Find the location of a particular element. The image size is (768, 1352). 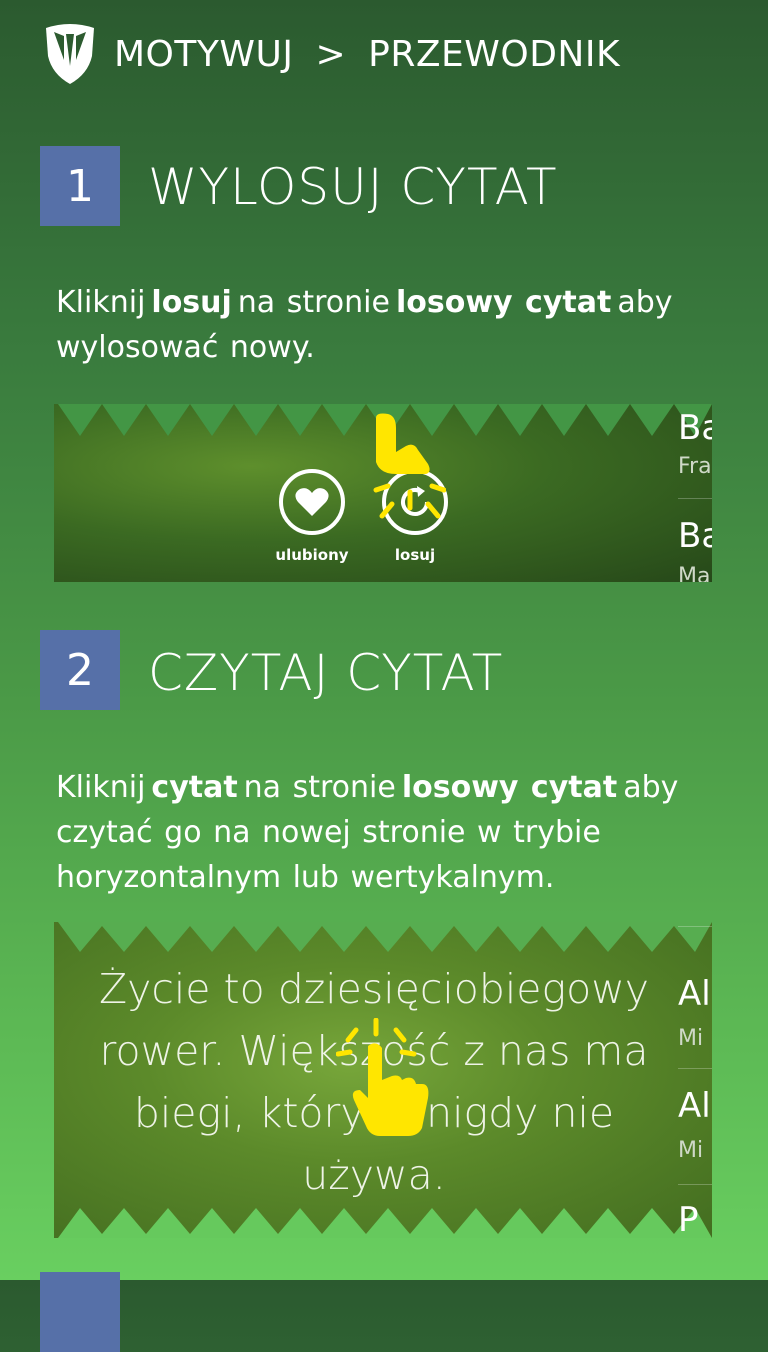

zigzag-edge is located at coordinates (383, 937).